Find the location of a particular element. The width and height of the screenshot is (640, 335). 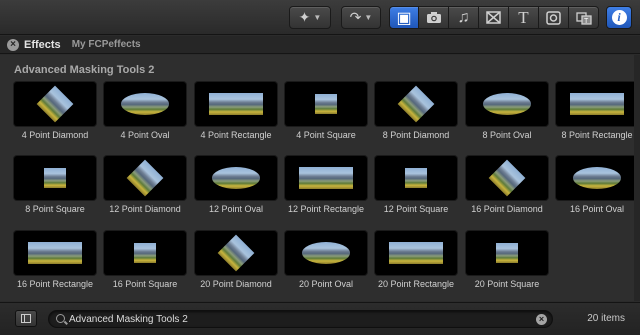

section-title: Advanced Masking Tools 2 is located at coordinates (84, 70).